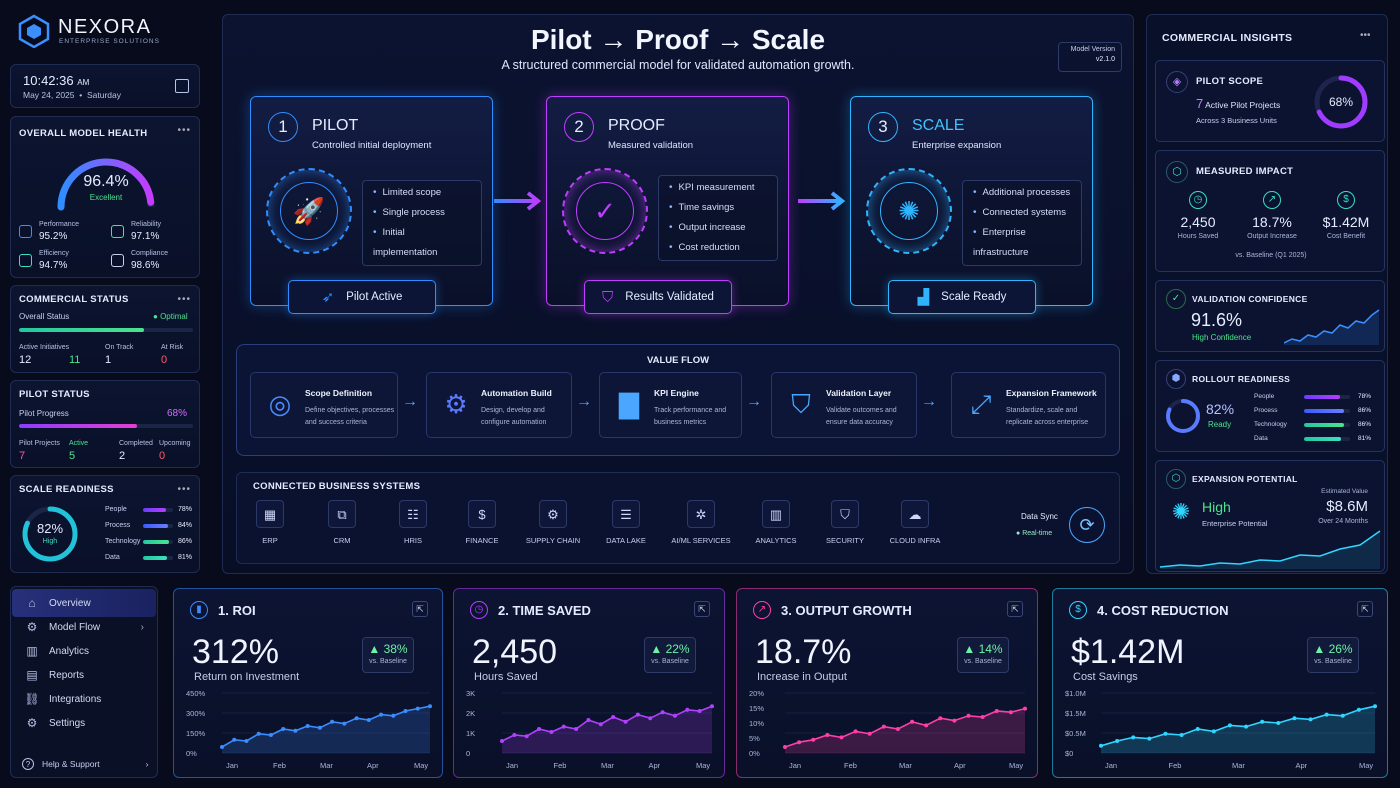  What do you see at coordinates (1333, 649) in the screenshot?
I see `kpi-delta: ▲ 26%` at bounding box center [1333, 649].